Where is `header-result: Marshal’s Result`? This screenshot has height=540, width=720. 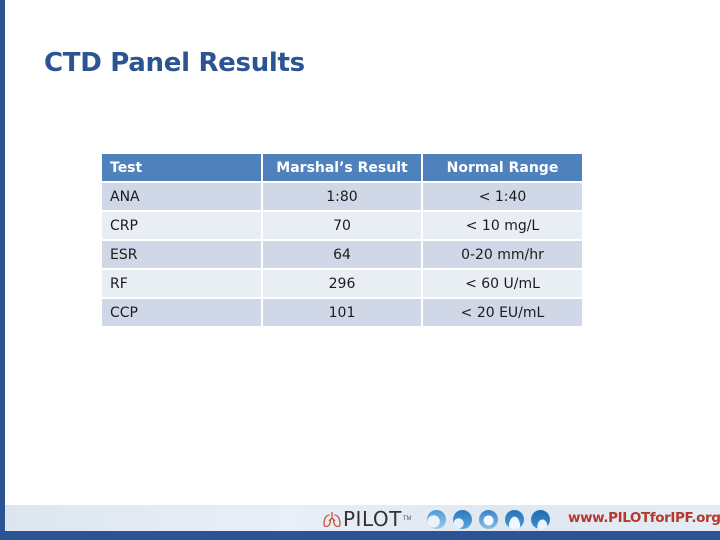
header-result: Marshal’s Result is located at coordinates (342, 167).